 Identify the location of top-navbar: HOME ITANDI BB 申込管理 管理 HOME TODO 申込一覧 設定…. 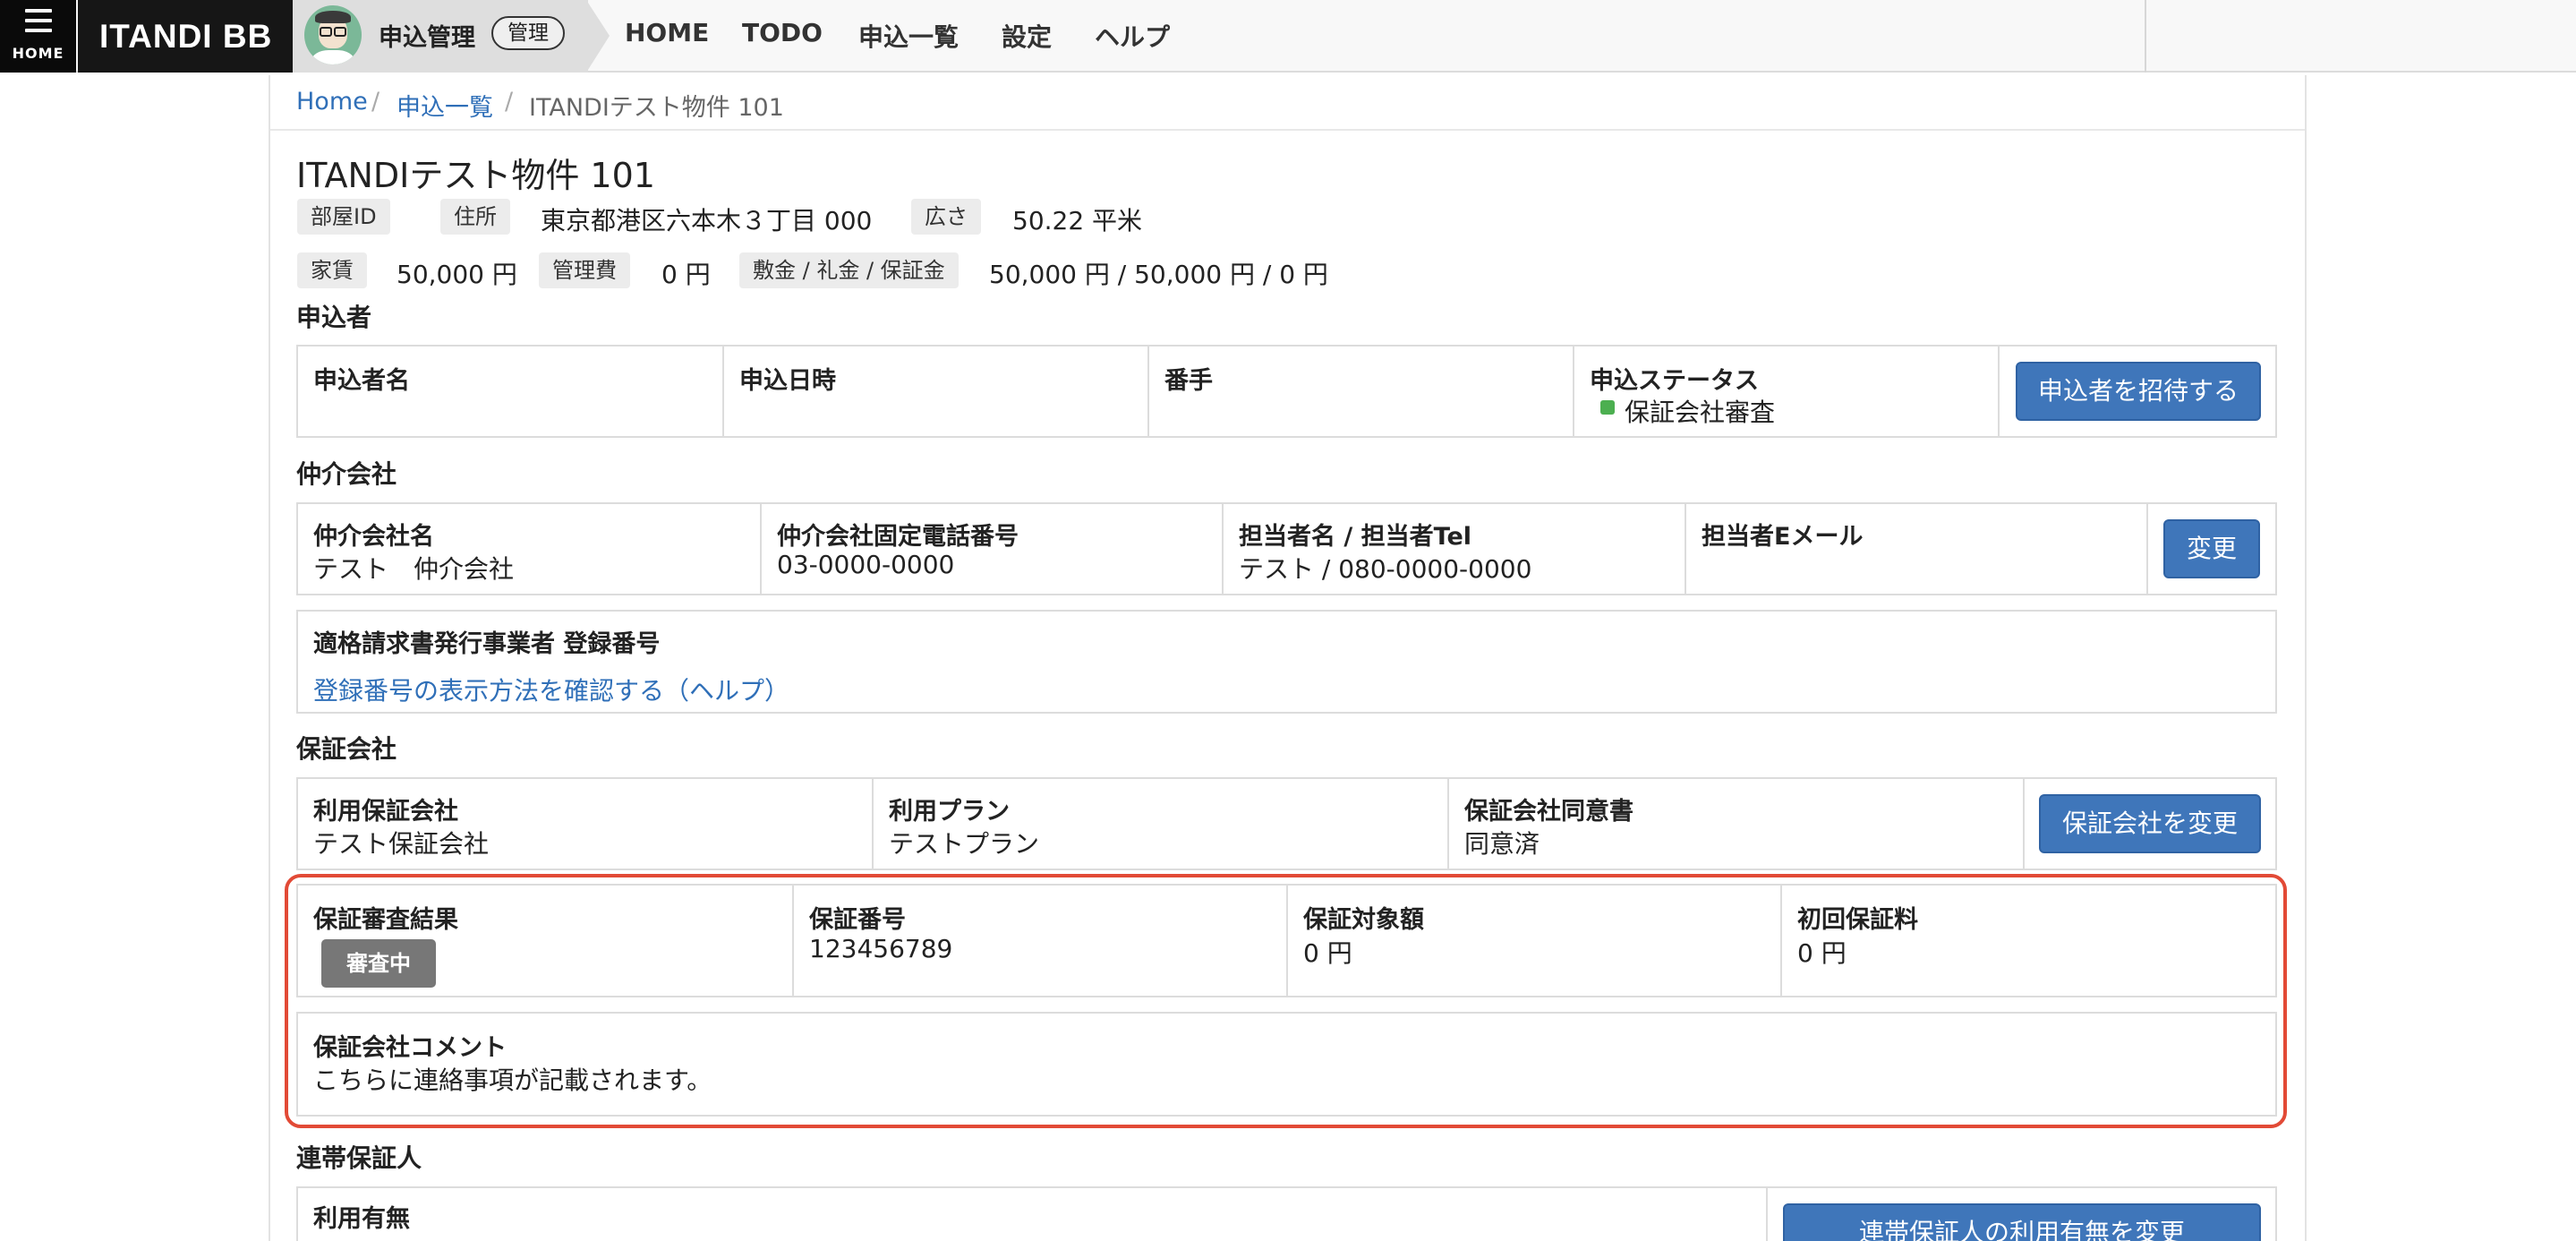
(1288, 36).